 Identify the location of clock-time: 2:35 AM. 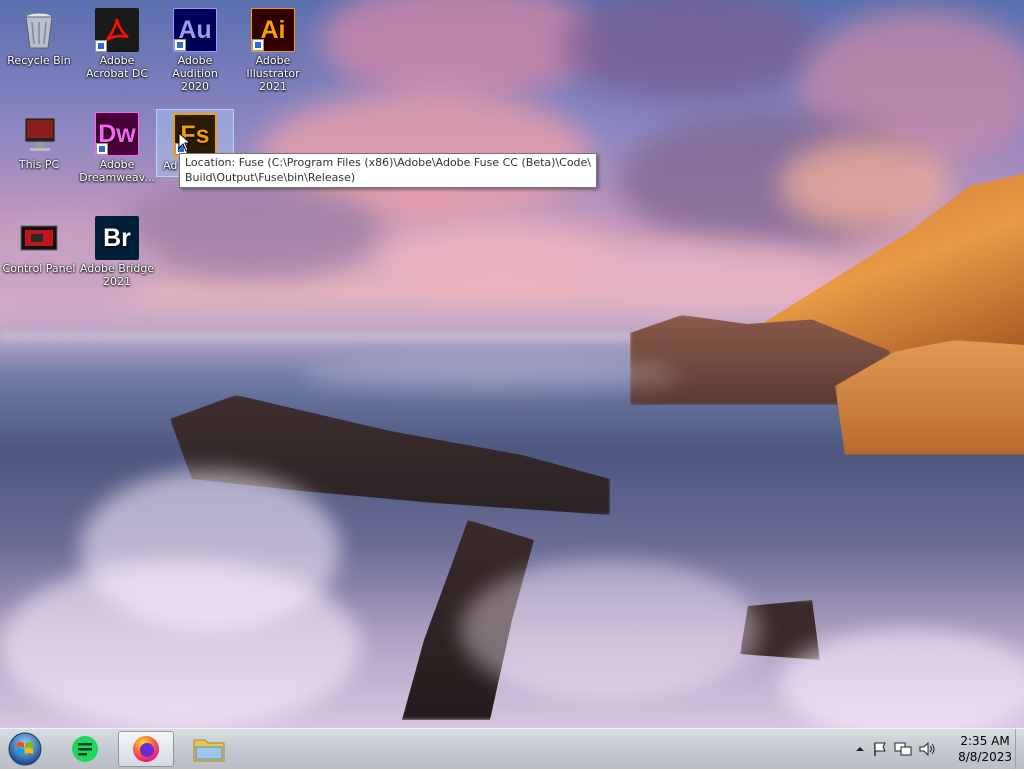
(985, 741).